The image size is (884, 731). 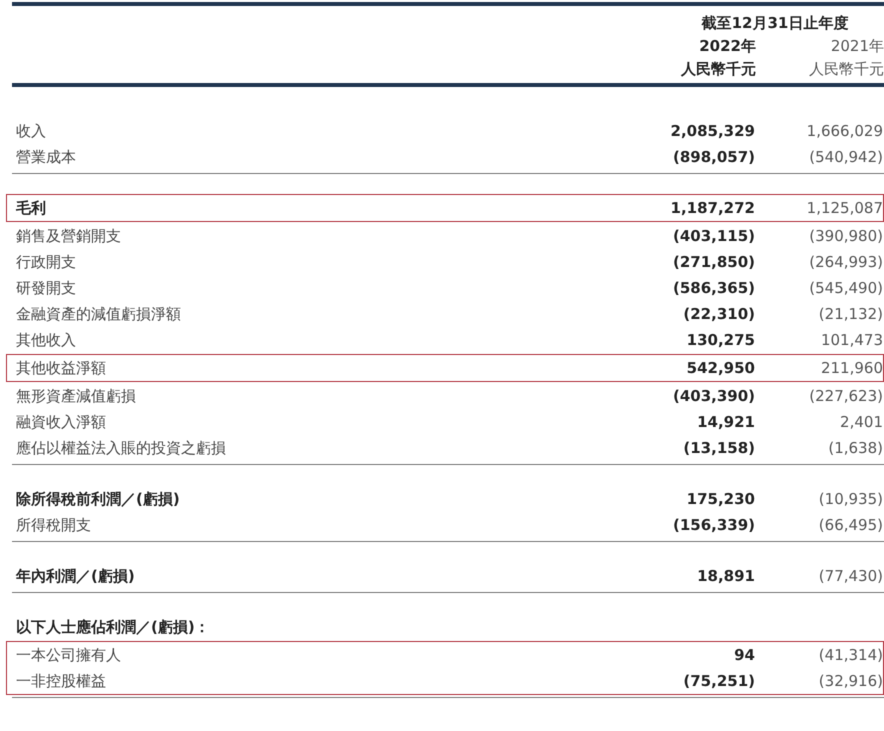 I want to click on row-label: 所得稅開支, so click(x=54, y=525).